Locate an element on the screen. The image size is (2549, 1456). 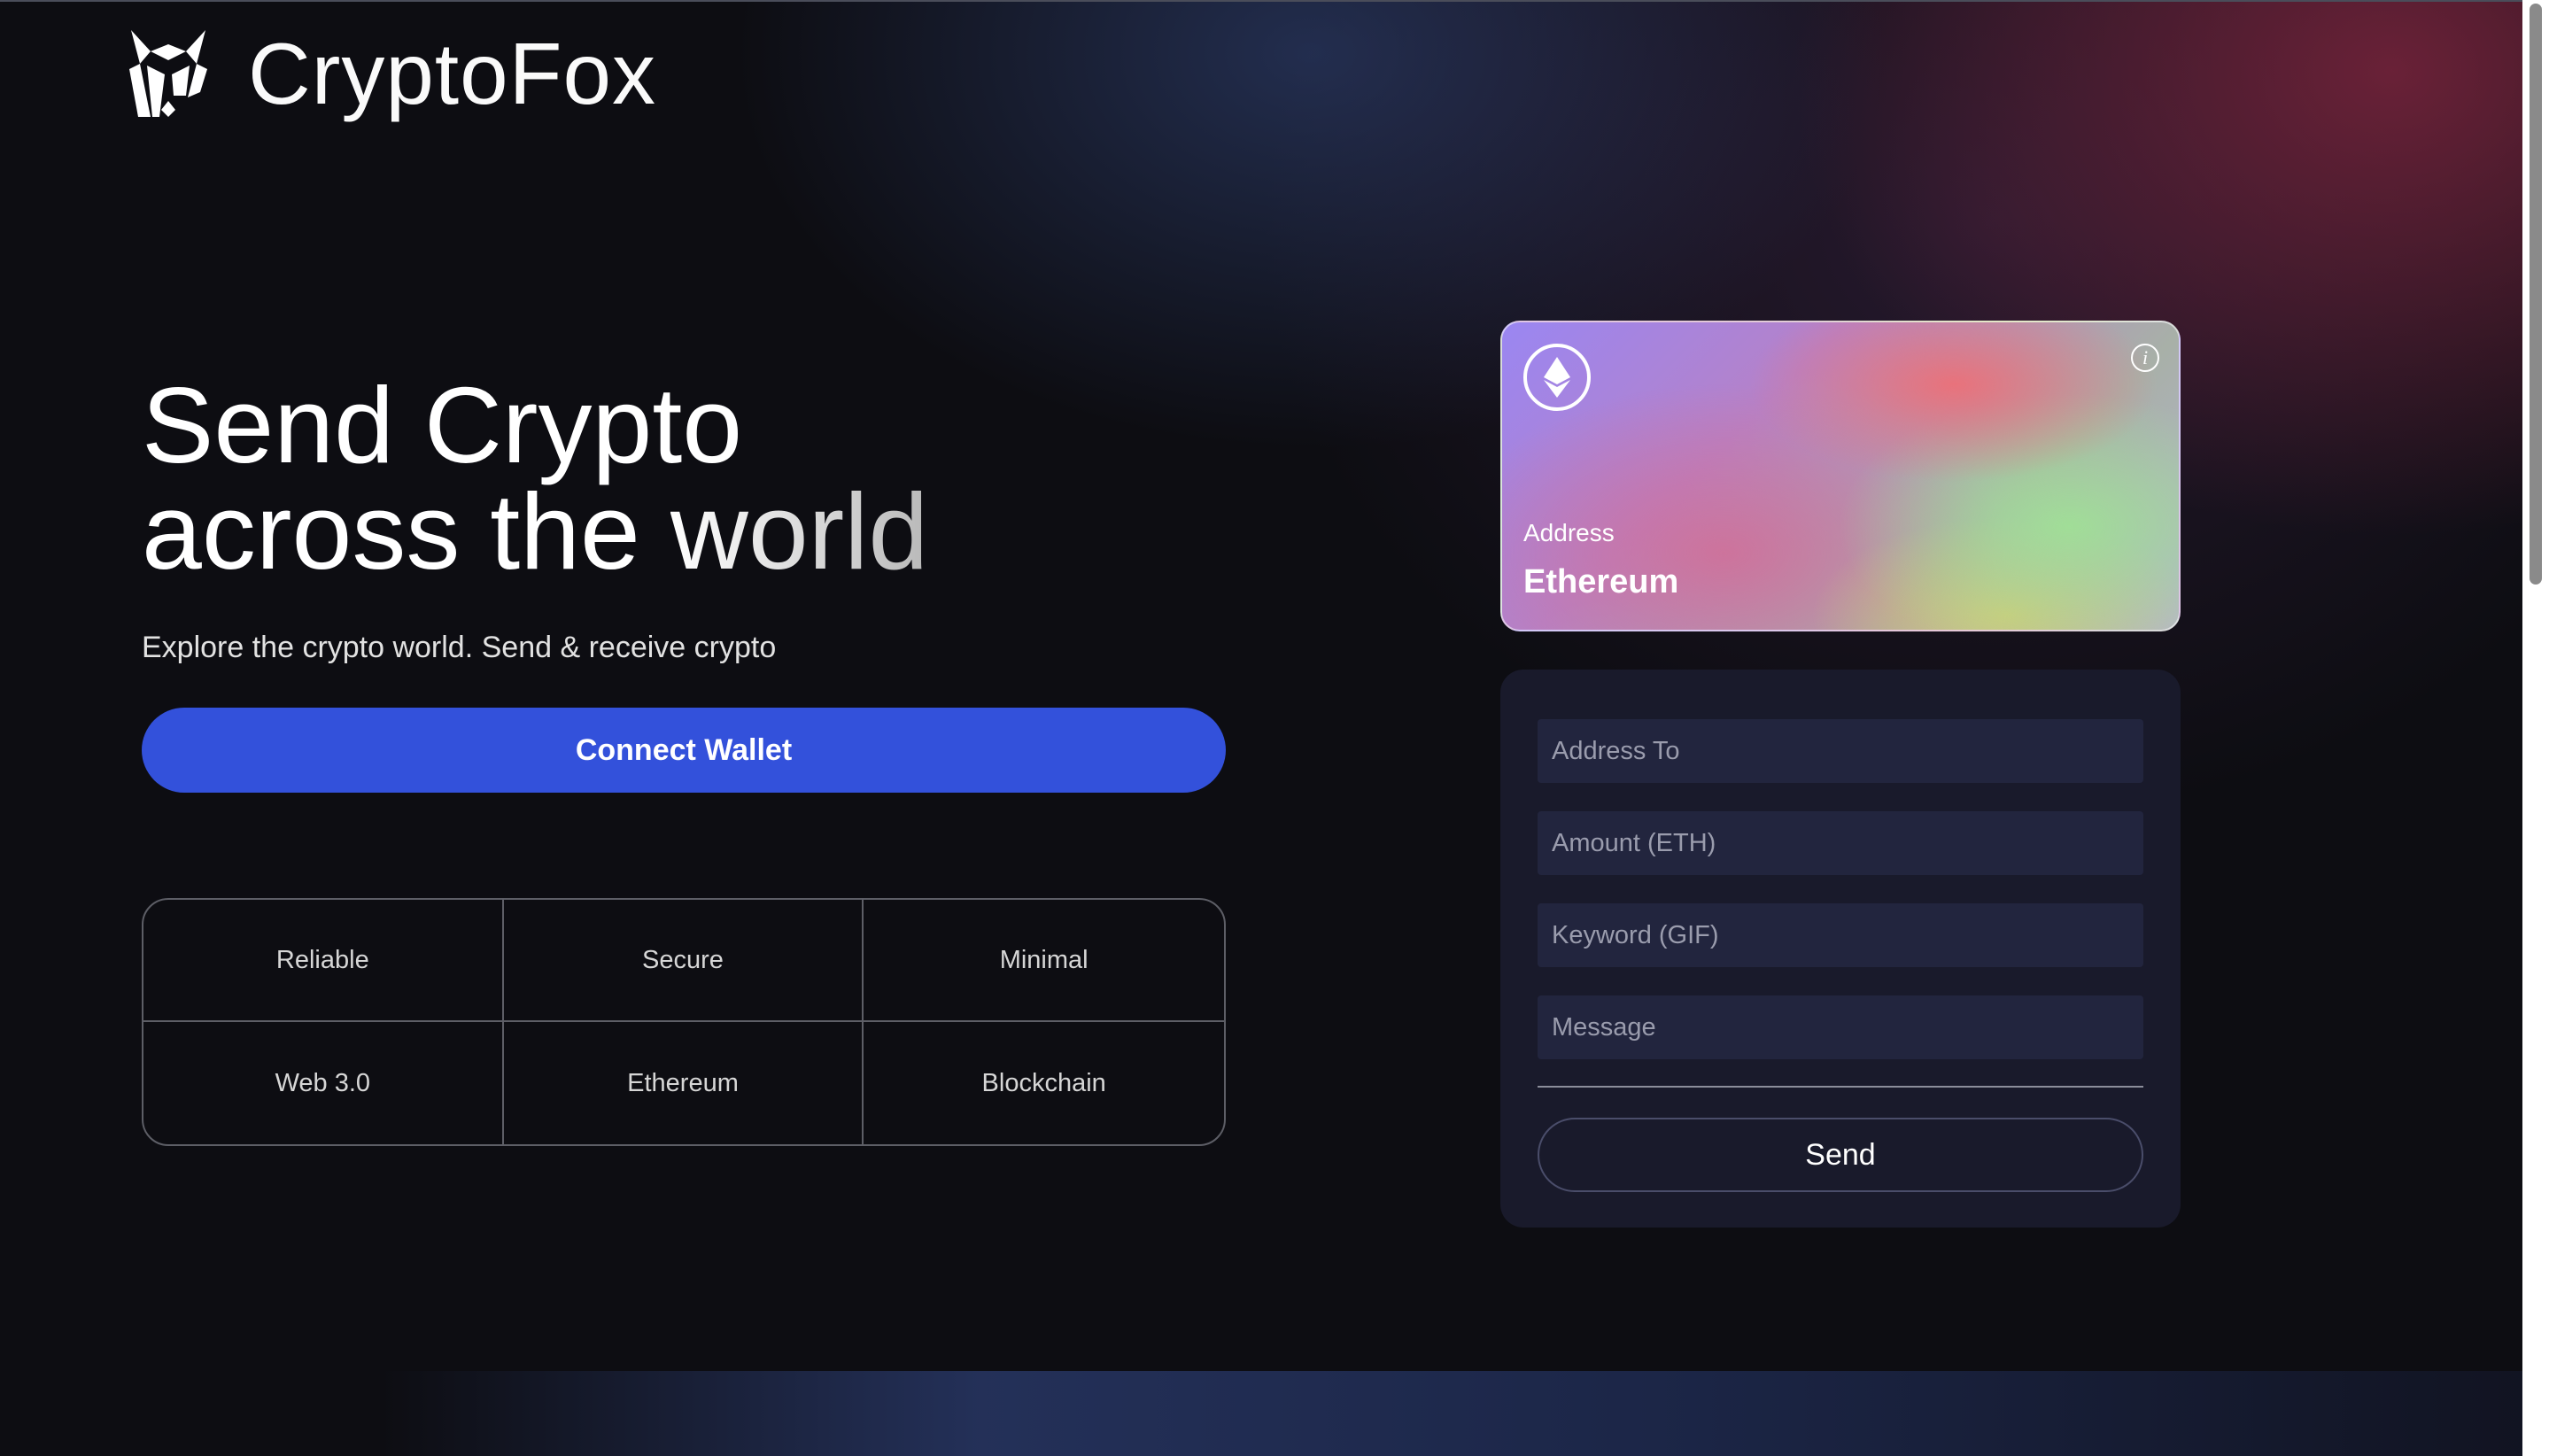
ethereum-card: i Address Ethereum is located at coordinates (1840, 476).